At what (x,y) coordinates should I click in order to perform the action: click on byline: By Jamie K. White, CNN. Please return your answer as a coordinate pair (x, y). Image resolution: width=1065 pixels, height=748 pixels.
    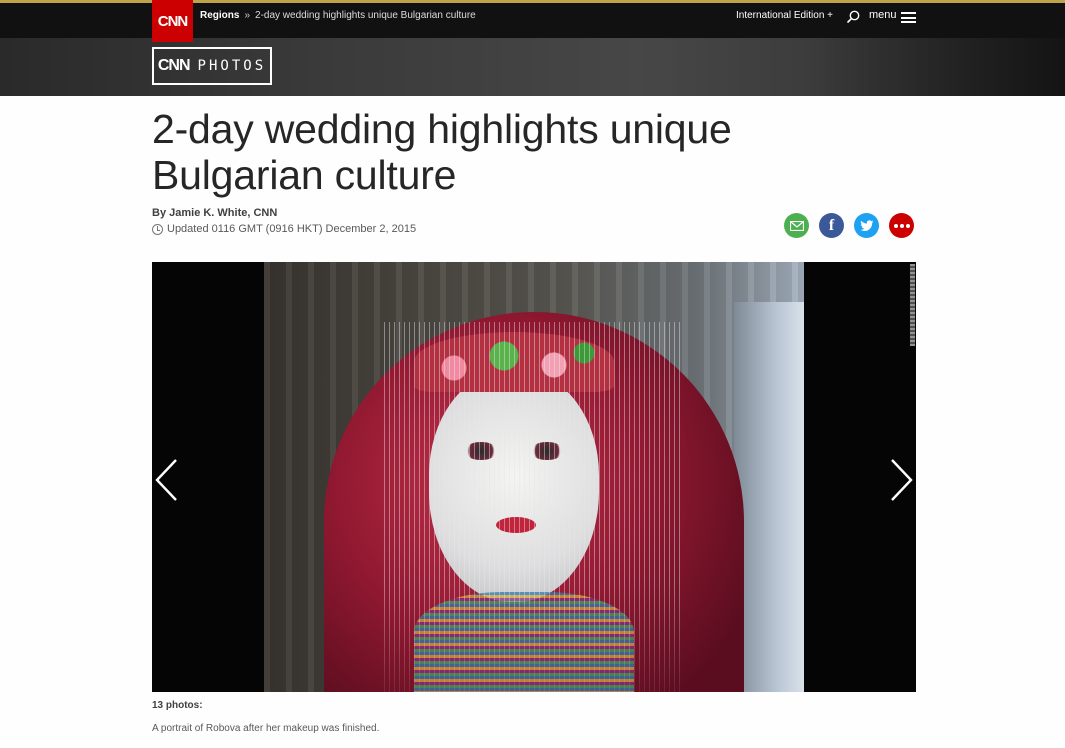
    Looking at the image, I should click on (215, 213).